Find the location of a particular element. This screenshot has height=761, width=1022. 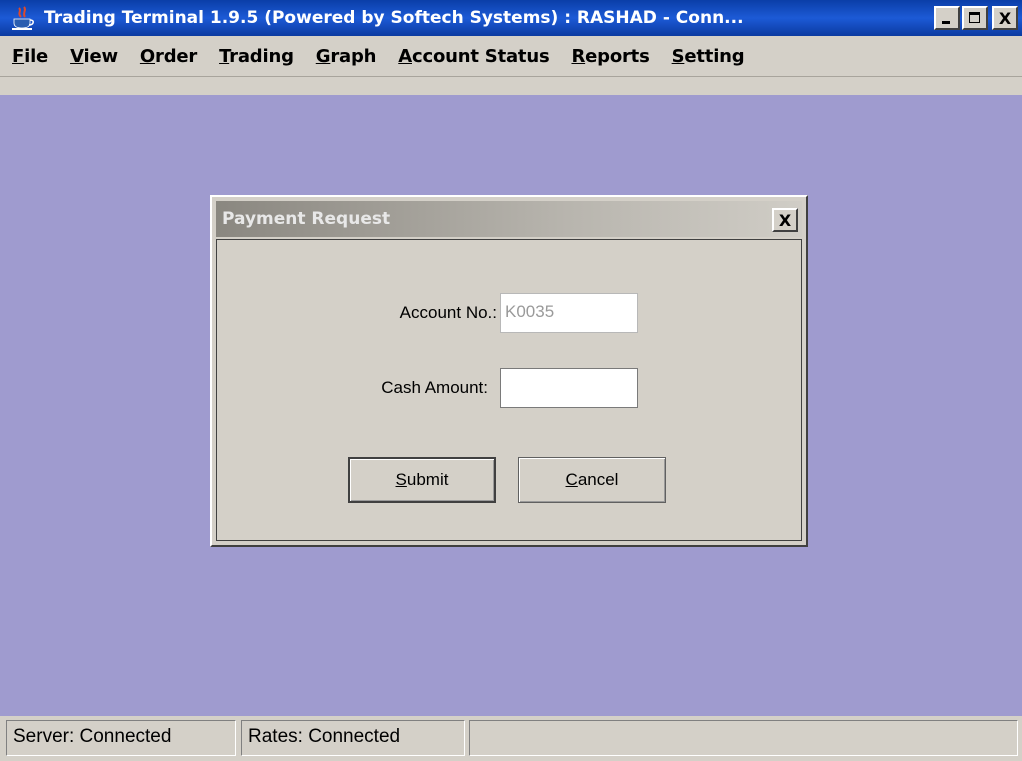

rates-status: Rates: Connected is located at coordinates (353, 738).